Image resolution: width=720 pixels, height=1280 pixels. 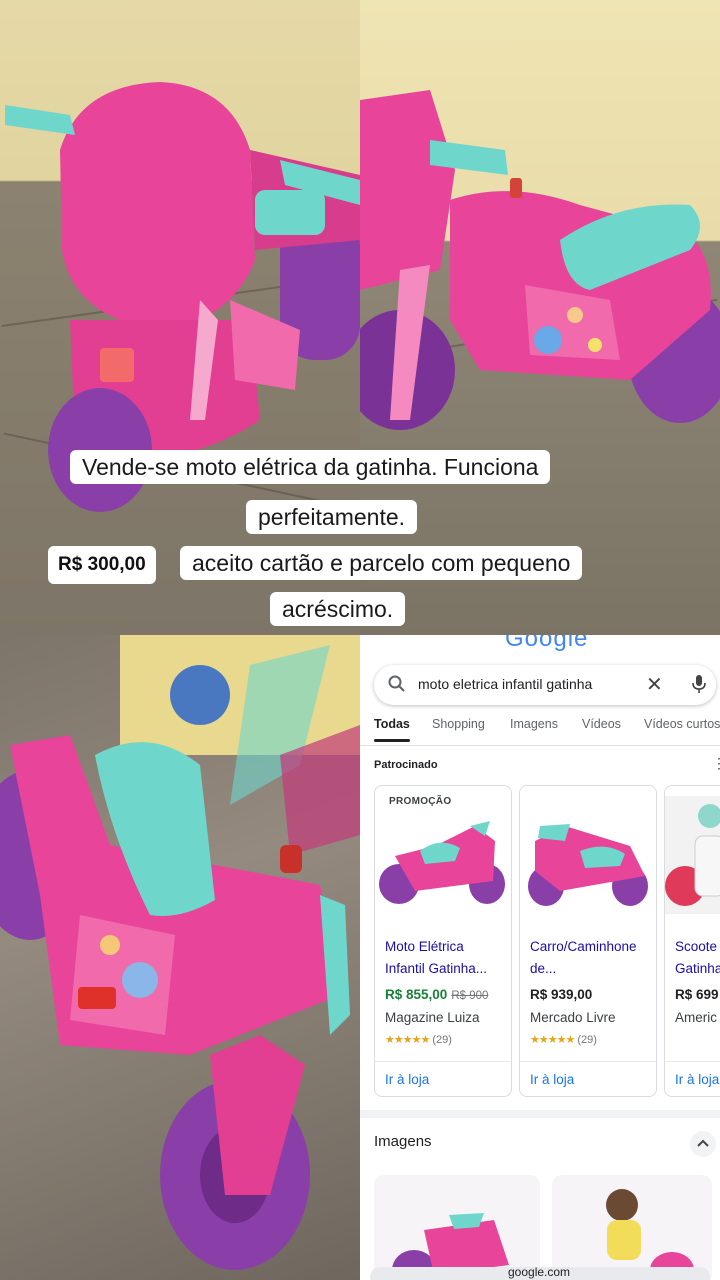 What do you see at coordinates (505, 684) in the screenshot?
I see `search-input: moto eletrica infantil gatinha` at bounding box center [505, 684].